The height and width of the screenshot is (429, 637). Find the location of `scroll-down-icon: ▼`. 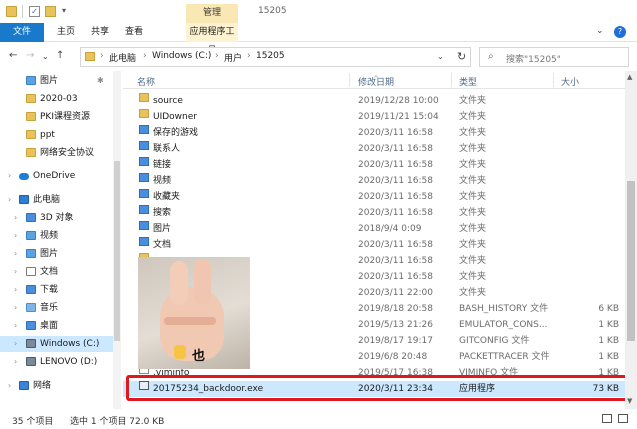

scroll-down-icon: ▼ is located at coordinates (629, 401).